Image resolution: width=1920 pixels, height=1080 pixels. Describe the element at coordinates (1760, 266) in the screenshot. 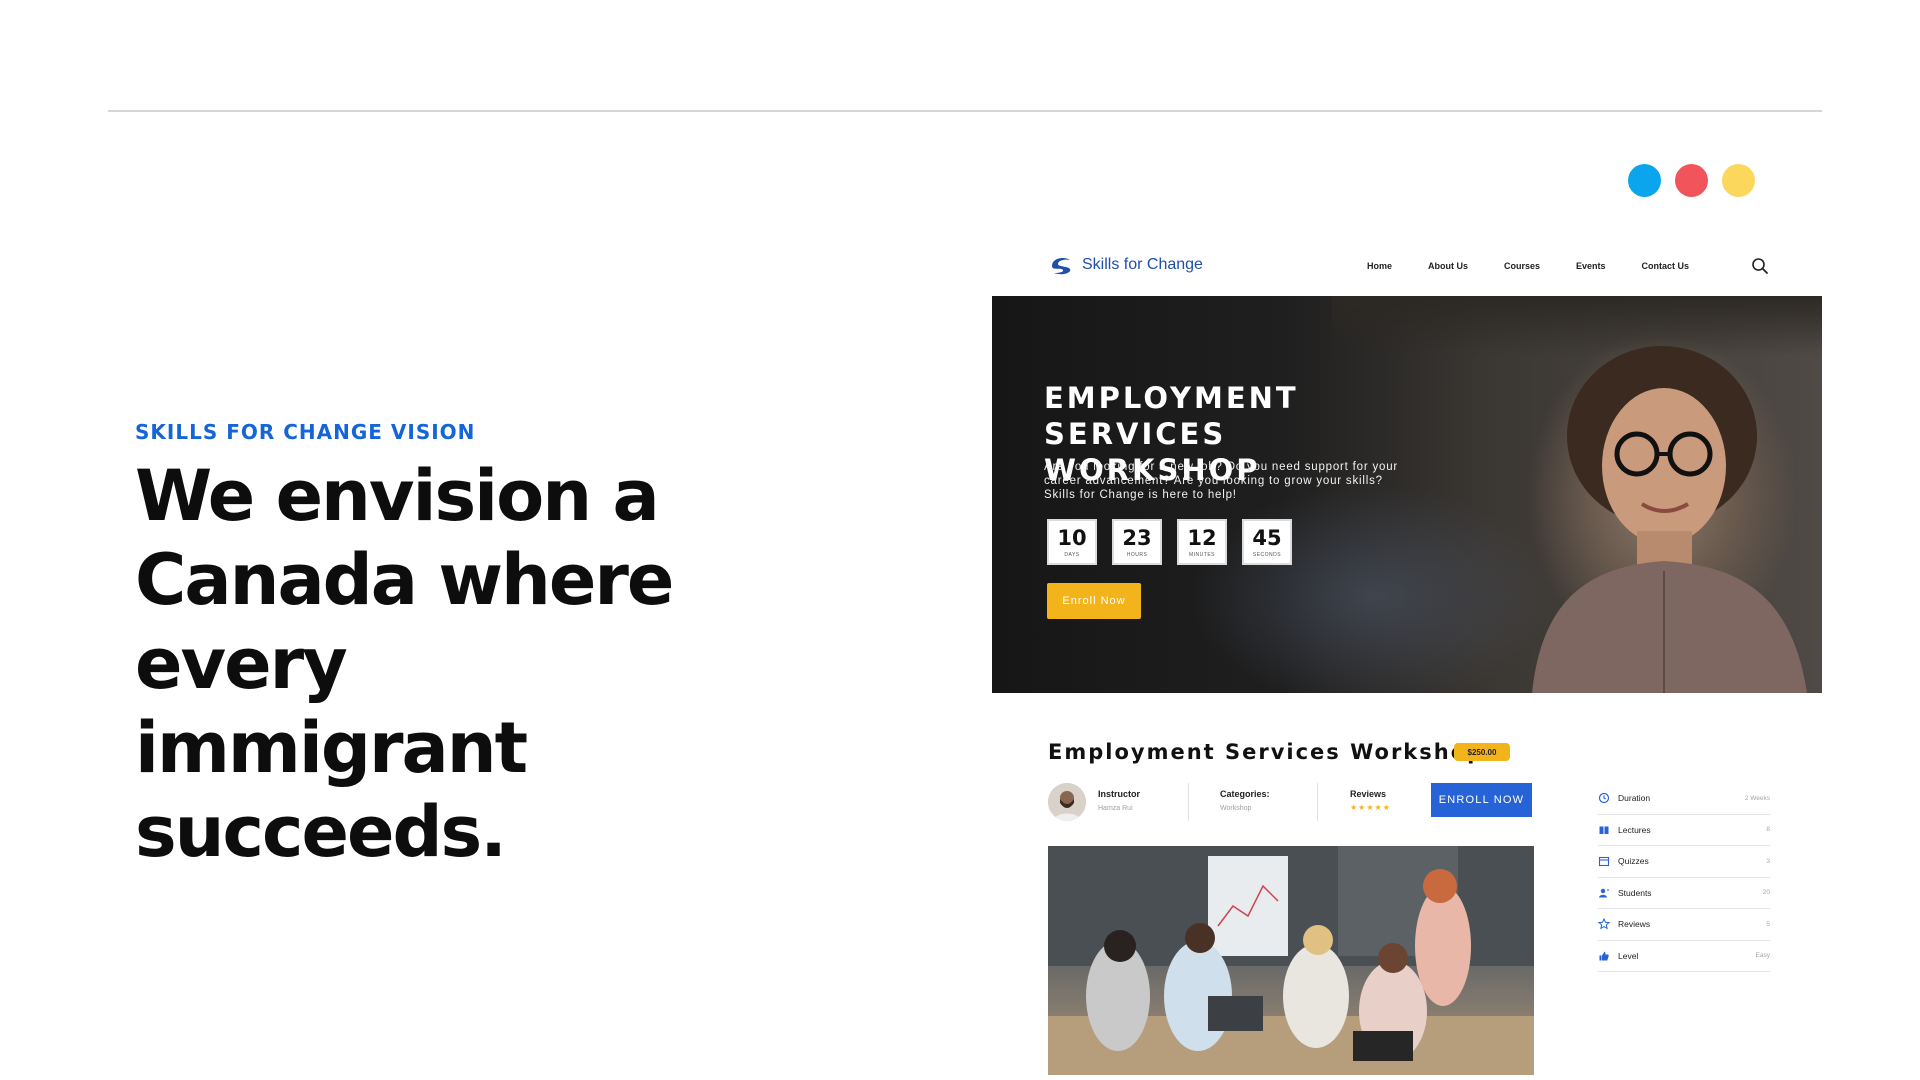

I see `search-icon` at that location.